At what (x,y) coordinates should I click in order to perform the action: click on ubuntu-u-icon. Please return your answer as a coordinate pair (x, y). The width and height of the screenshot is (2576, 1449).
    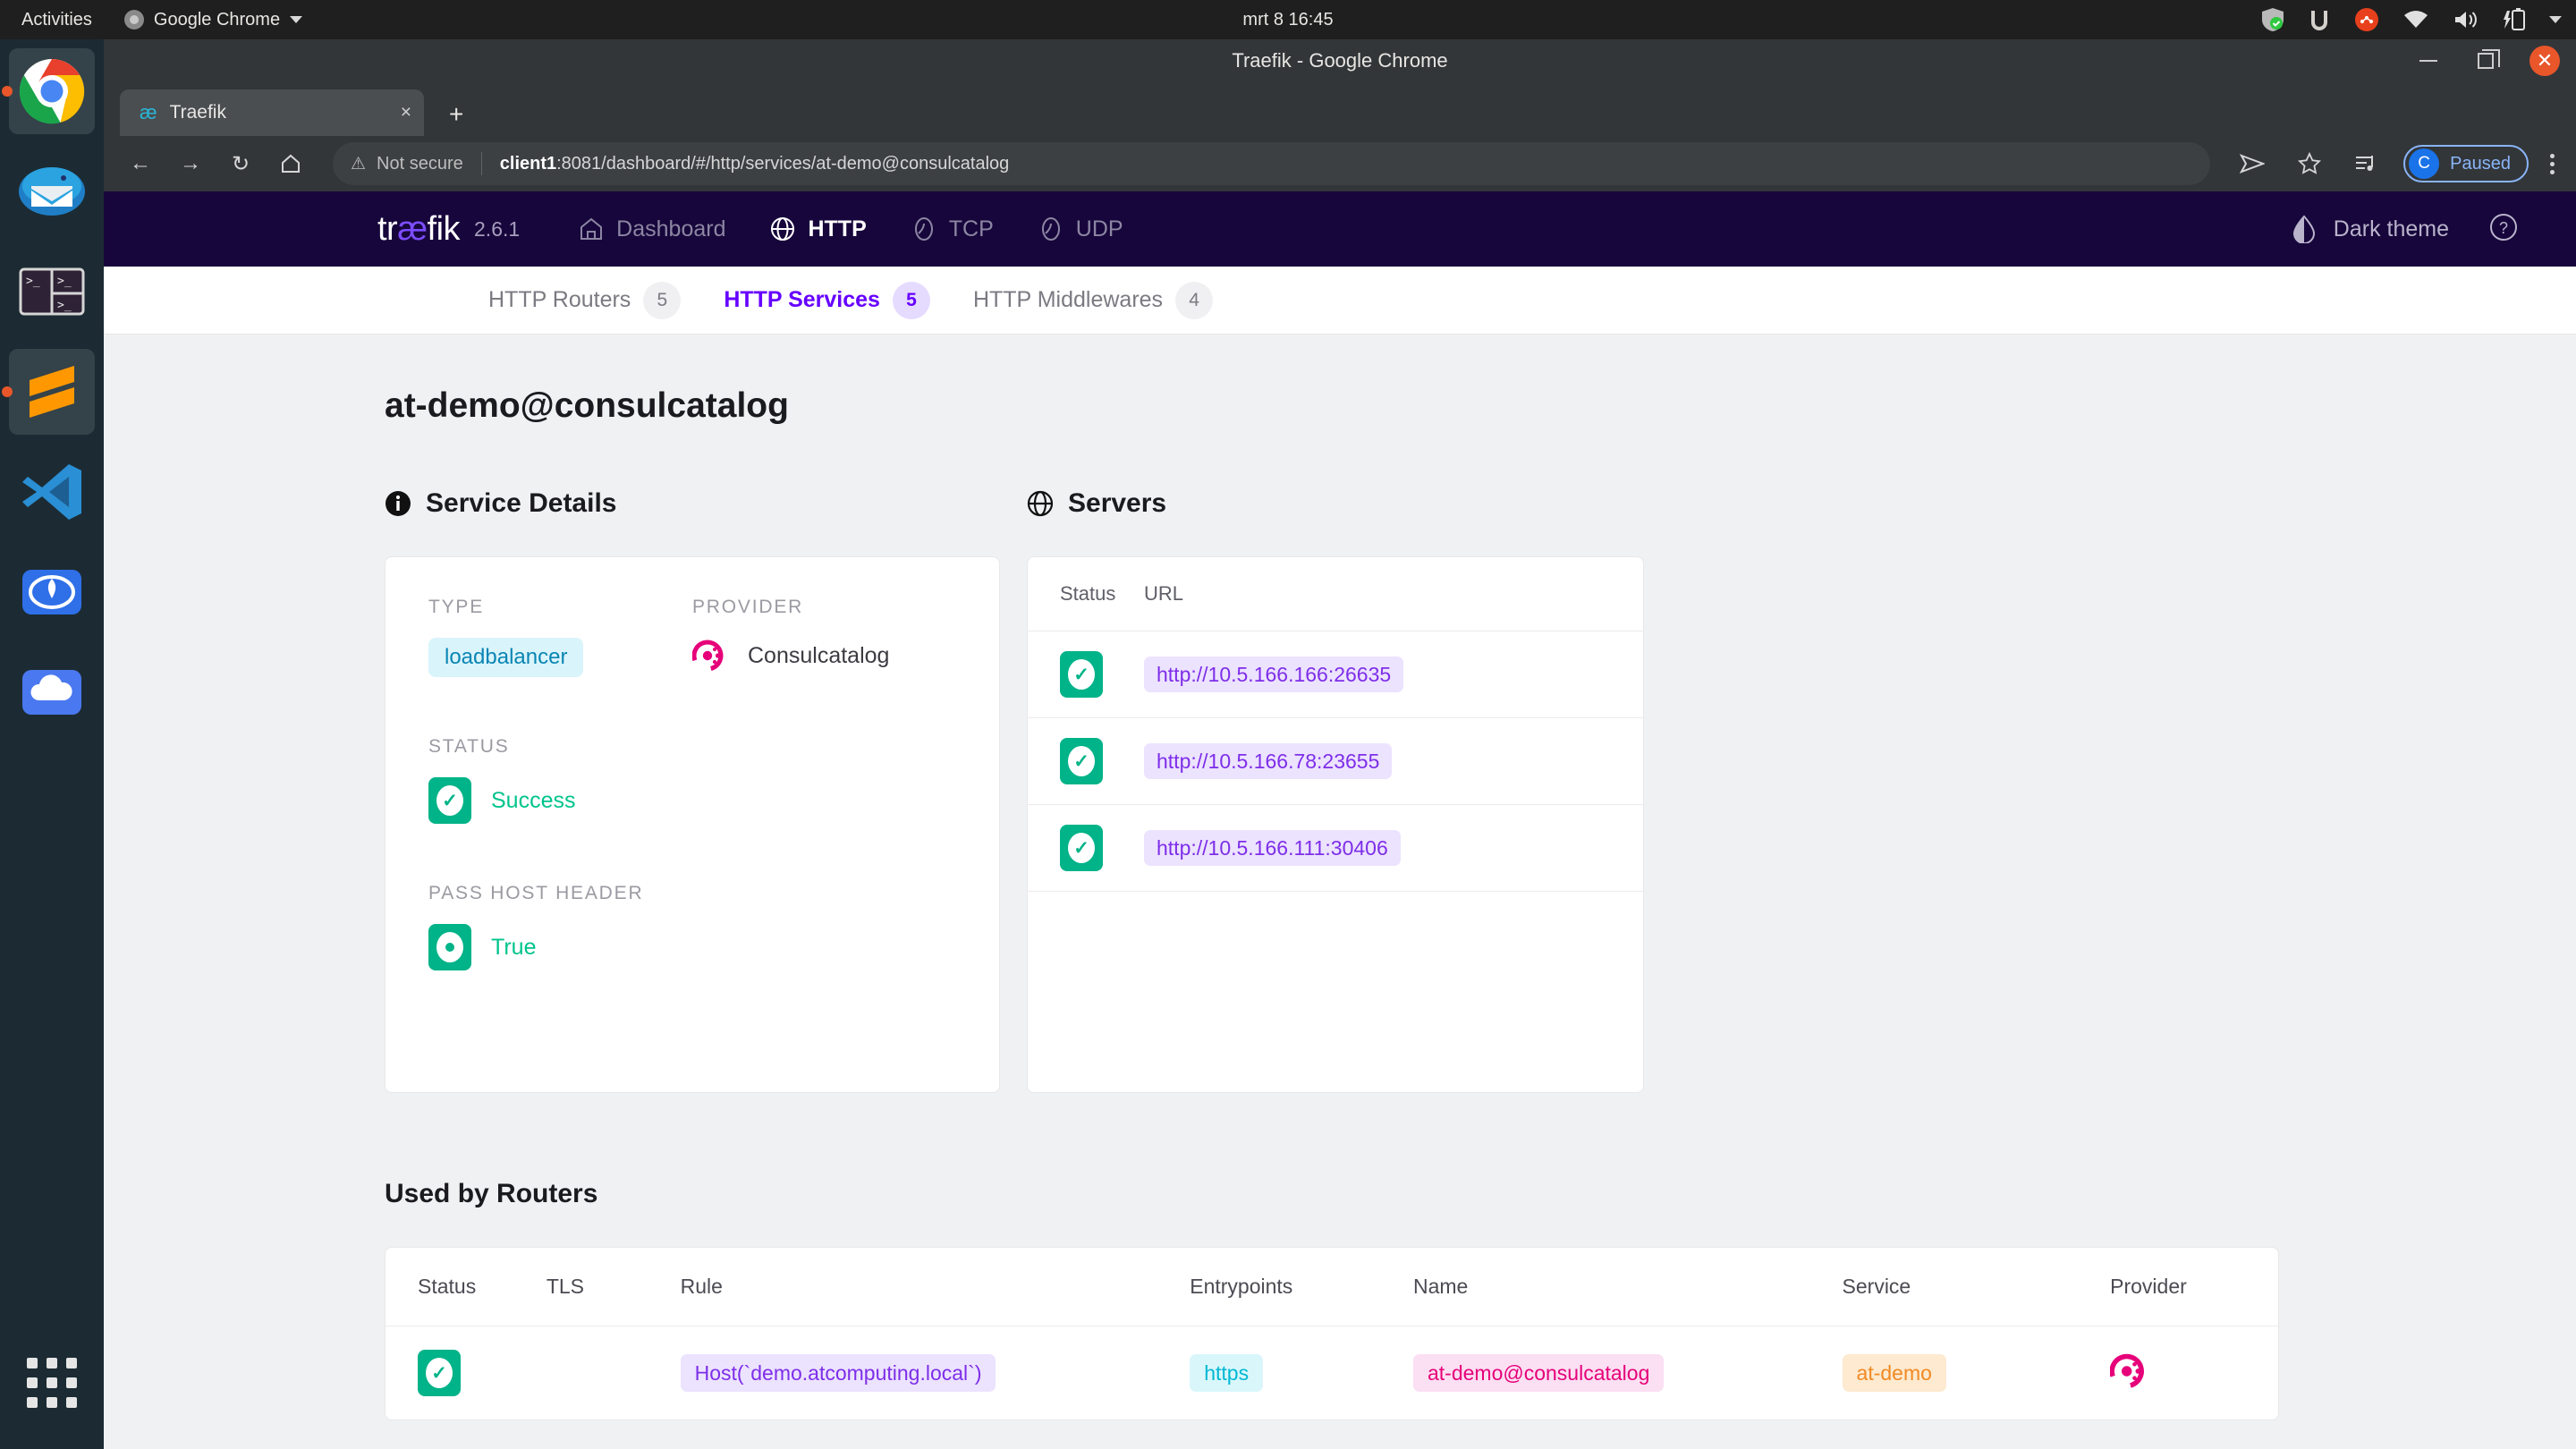
    Looking at the image, I should click on (2319, 19).